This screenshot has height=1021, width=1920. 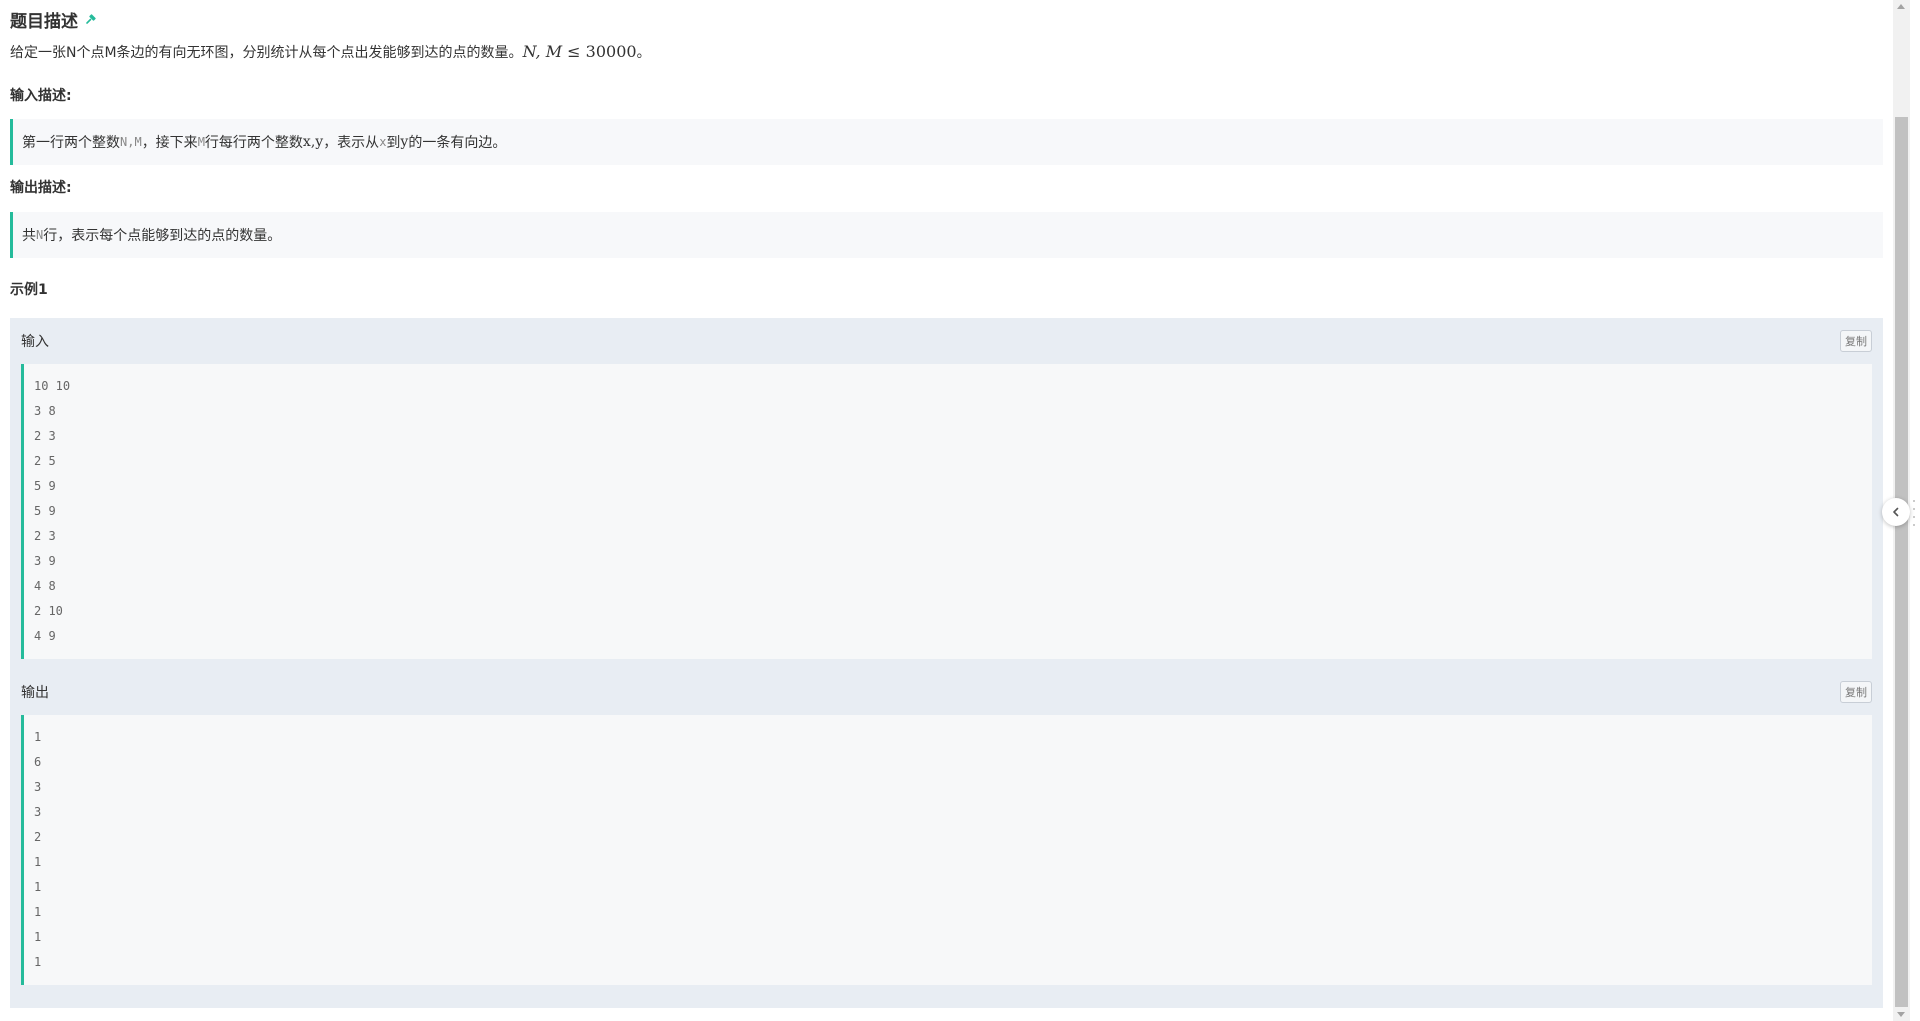 I want to click on input-code-line: 2 10, so click(x=48, y=611).